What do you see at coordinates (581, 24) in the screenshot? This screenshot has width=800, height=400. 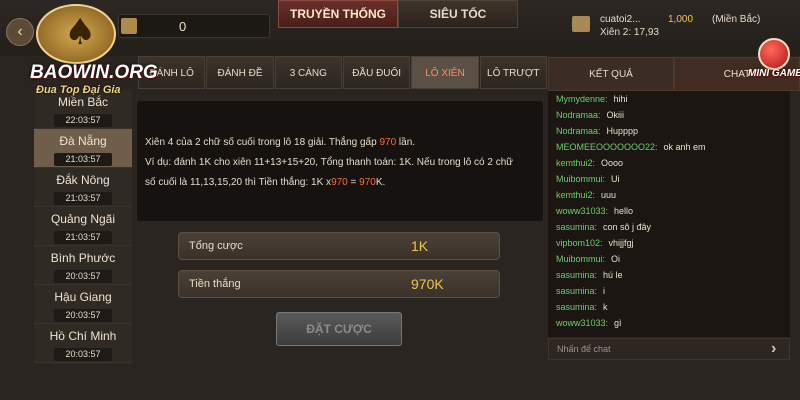 I see `ticket-icon` at bounding box center [581, 24].